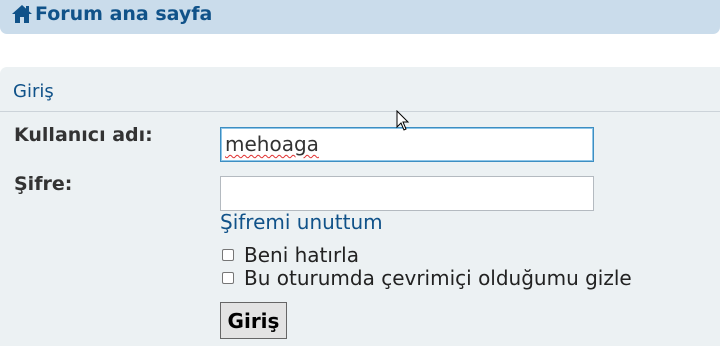 The width and height of the screenshot is (720, 346). What do you see at coordinates (407, 193) in the screenshot?
I see `password-input` at bounding box center [407, 193].